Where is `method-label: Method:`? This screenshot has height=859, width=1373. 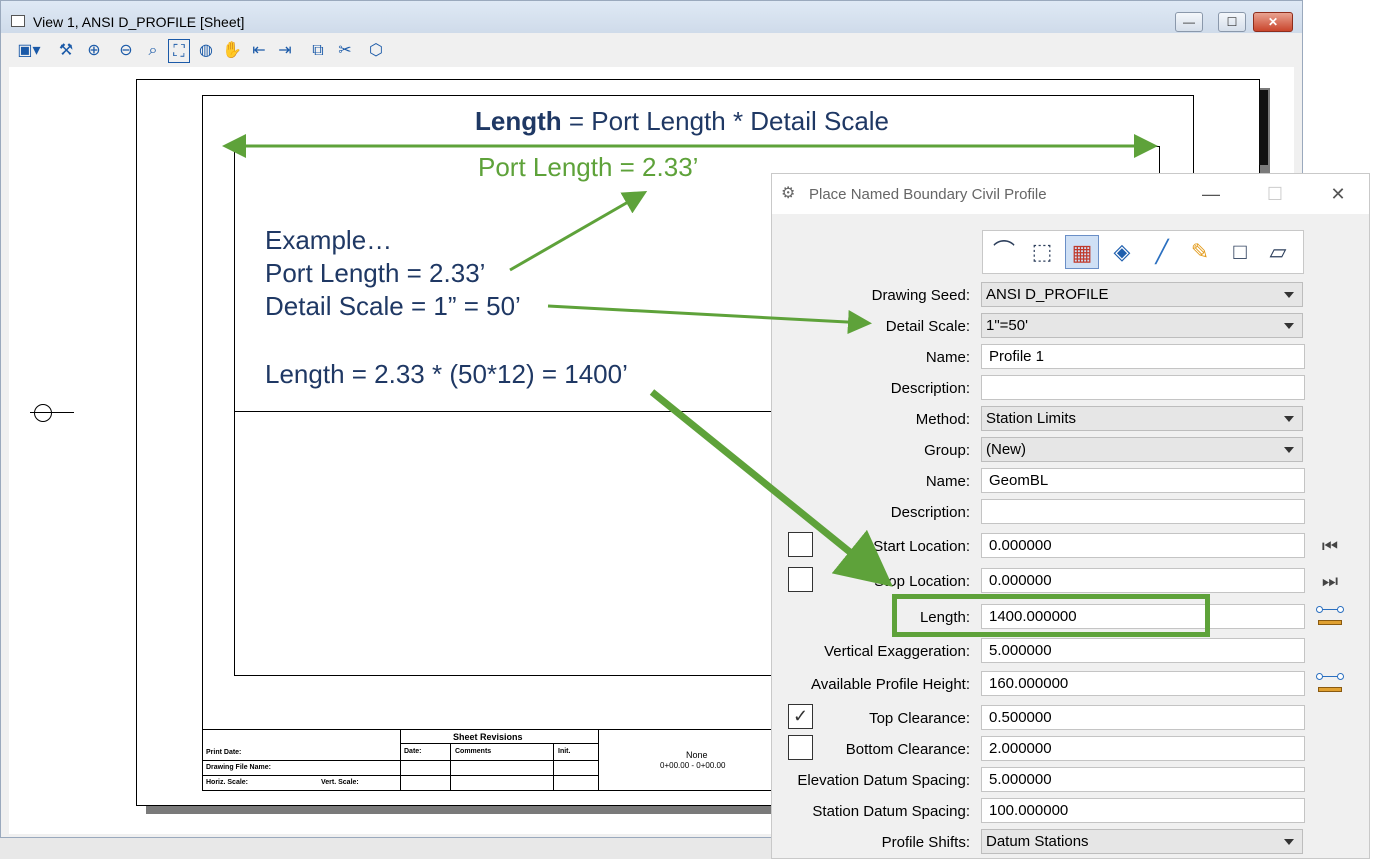 method-label: Method: is located at coordinates (942, 419).